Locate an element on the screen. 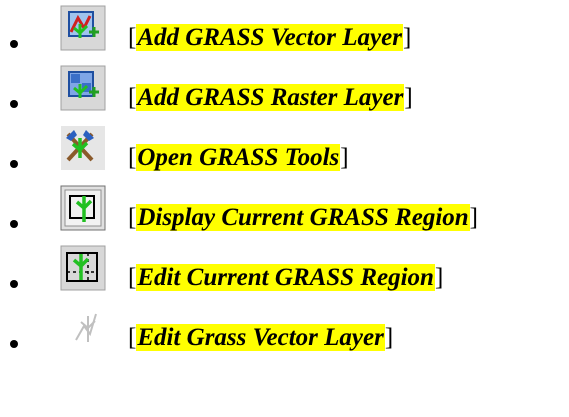  item-label: Add GRASS Raster Layer is located at coordinates (270, 97).